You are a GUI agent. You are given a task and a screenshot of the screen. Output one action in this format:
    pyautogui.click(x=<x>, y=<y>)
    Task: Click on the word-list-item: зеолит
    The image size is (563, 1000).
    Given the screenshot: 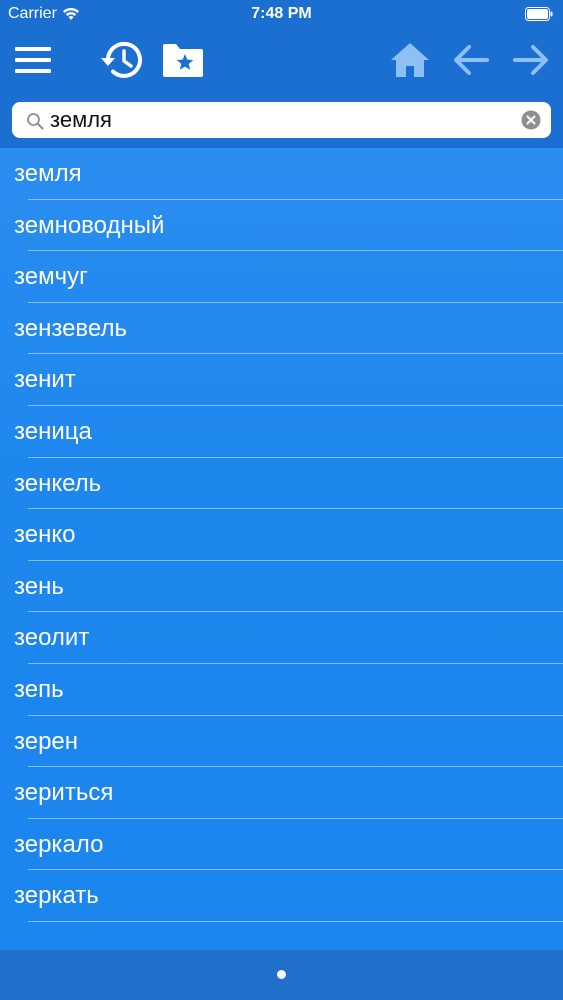 What is the action you would take?
    pyautogui.click(x=281, y=638)
    